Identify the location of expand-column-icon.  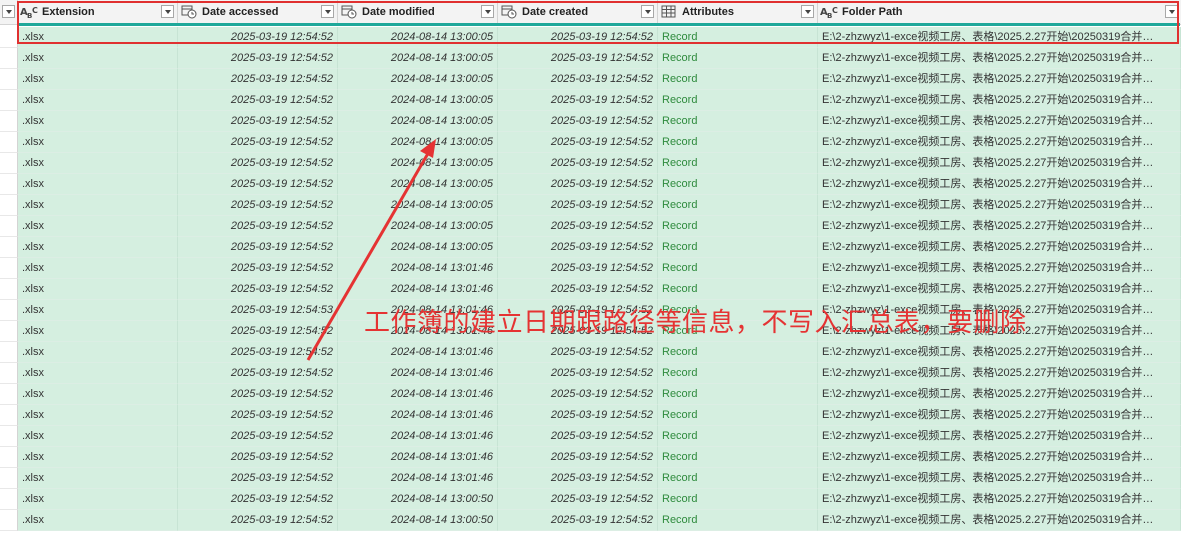
(807, 11).